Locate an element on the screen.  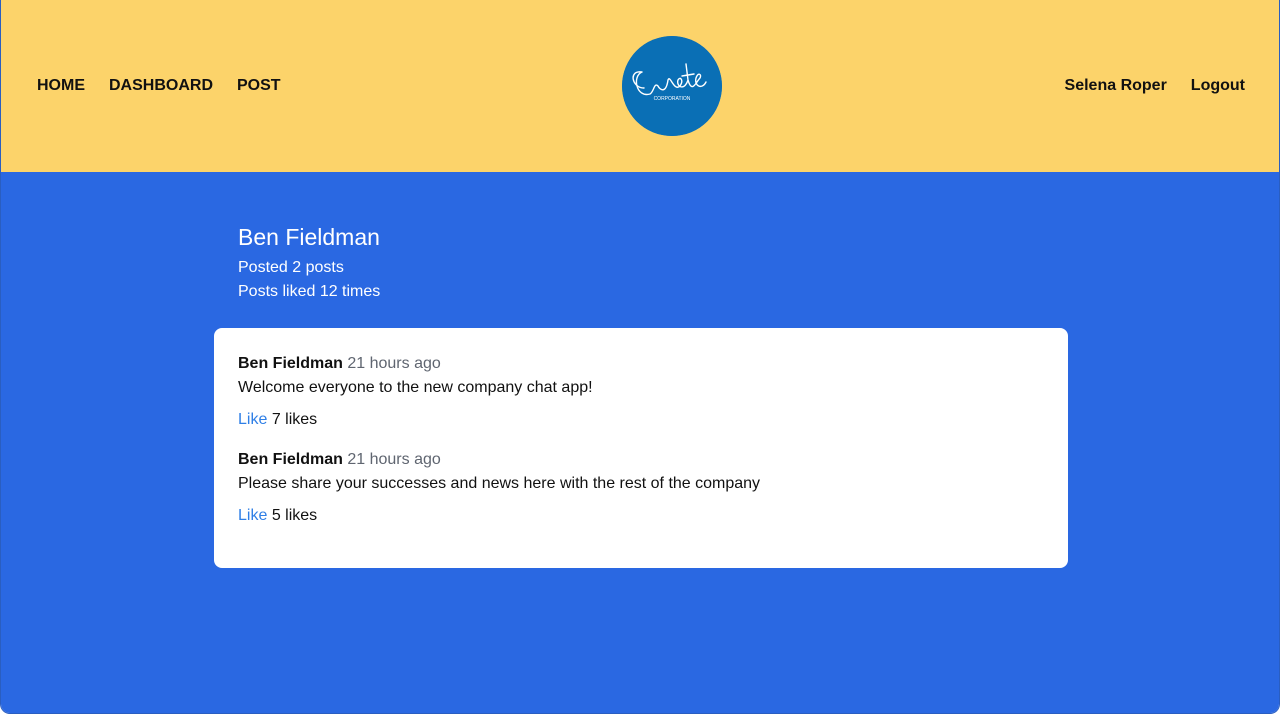
like-count: 5 likes is located at coordinates (294, 515).